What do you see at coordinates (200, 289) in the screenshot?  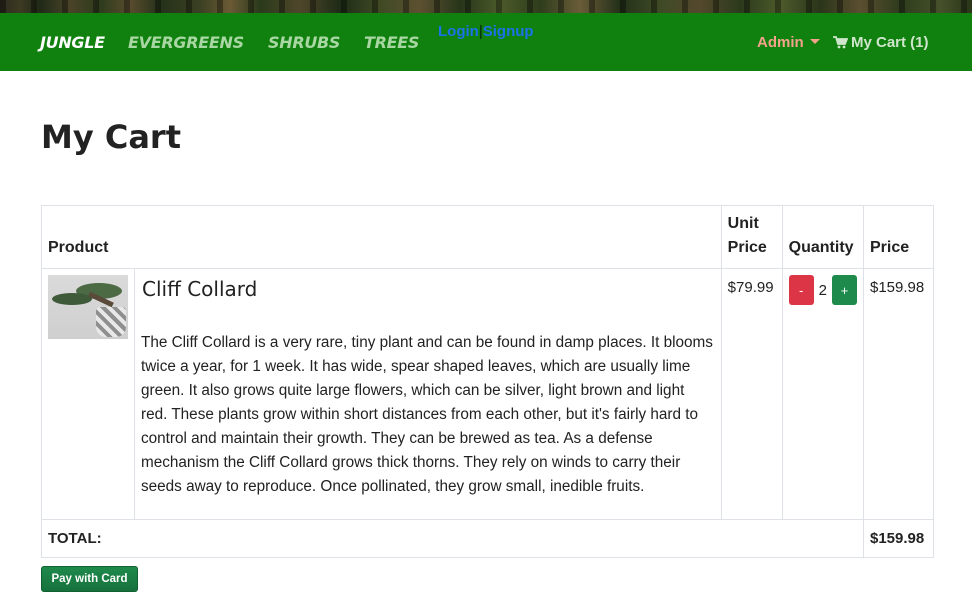 I see `product-name: Cliff Collard` at bounding box center [200, 289].